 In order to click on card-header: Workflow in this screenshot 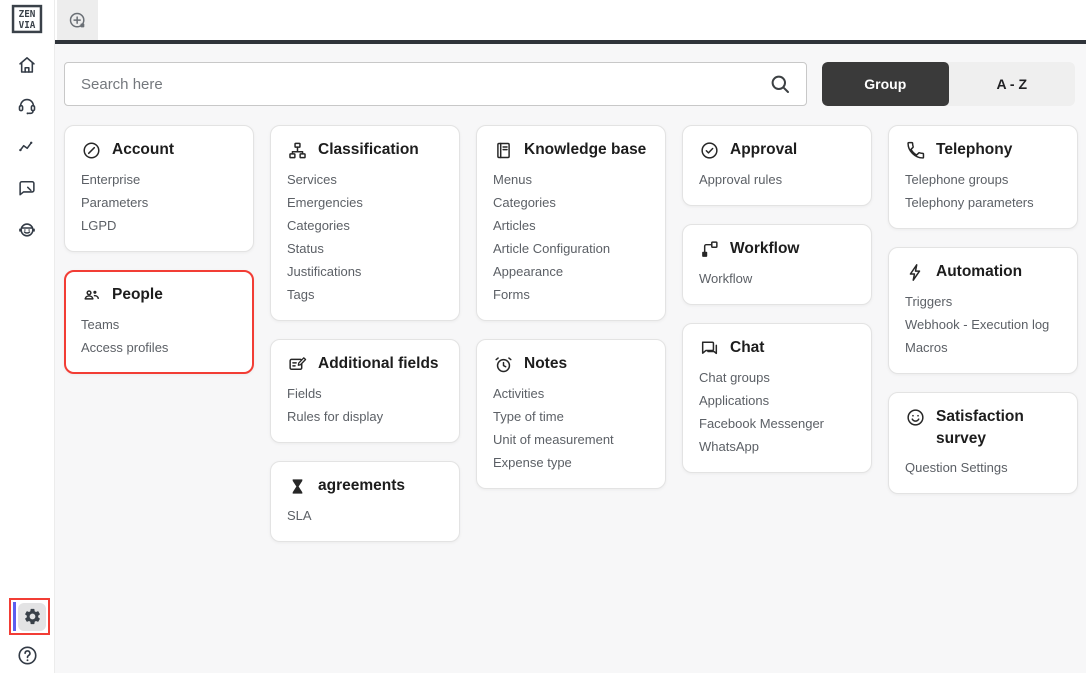, I will do `click(777, 249)`.